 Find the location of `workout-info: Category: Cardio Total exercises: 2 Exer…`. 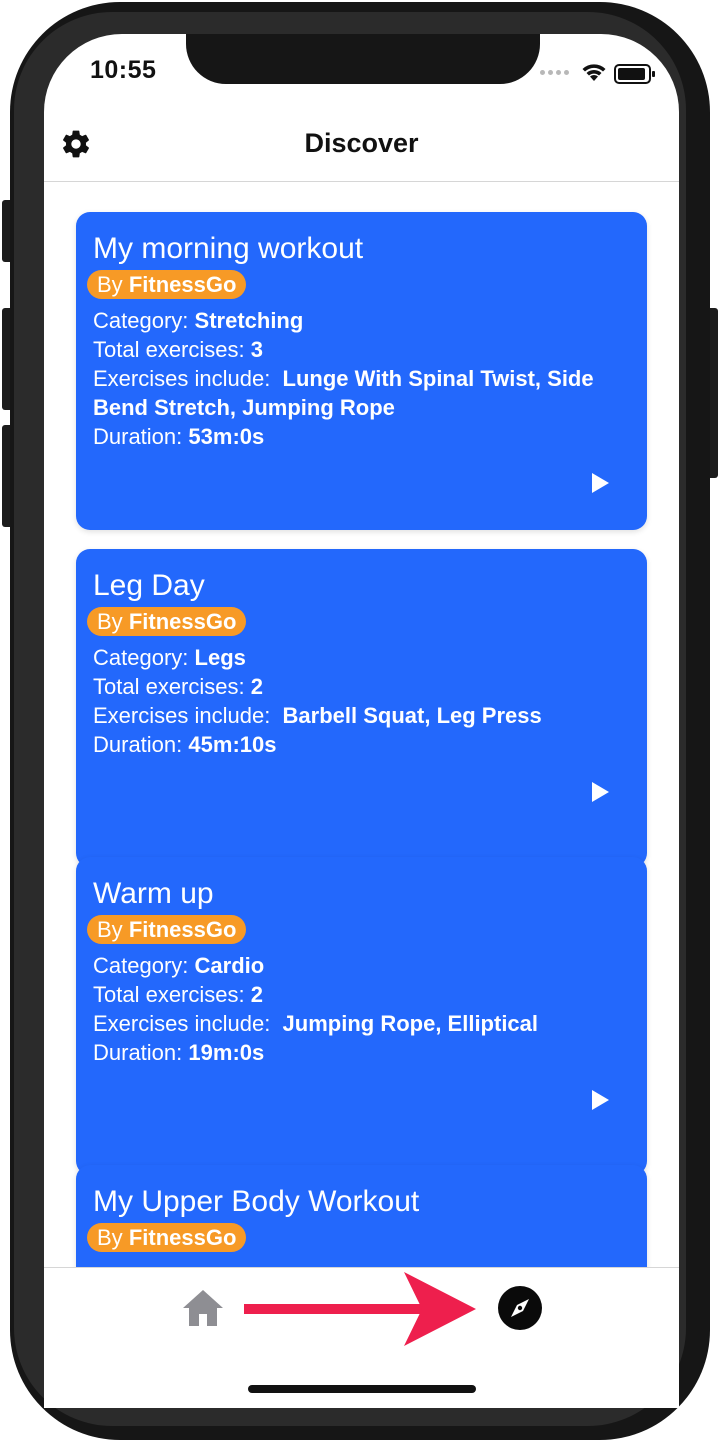

workout-info: Category: Cardio Total exercises: 2 Exer… is located at coordinates (363, 1009).